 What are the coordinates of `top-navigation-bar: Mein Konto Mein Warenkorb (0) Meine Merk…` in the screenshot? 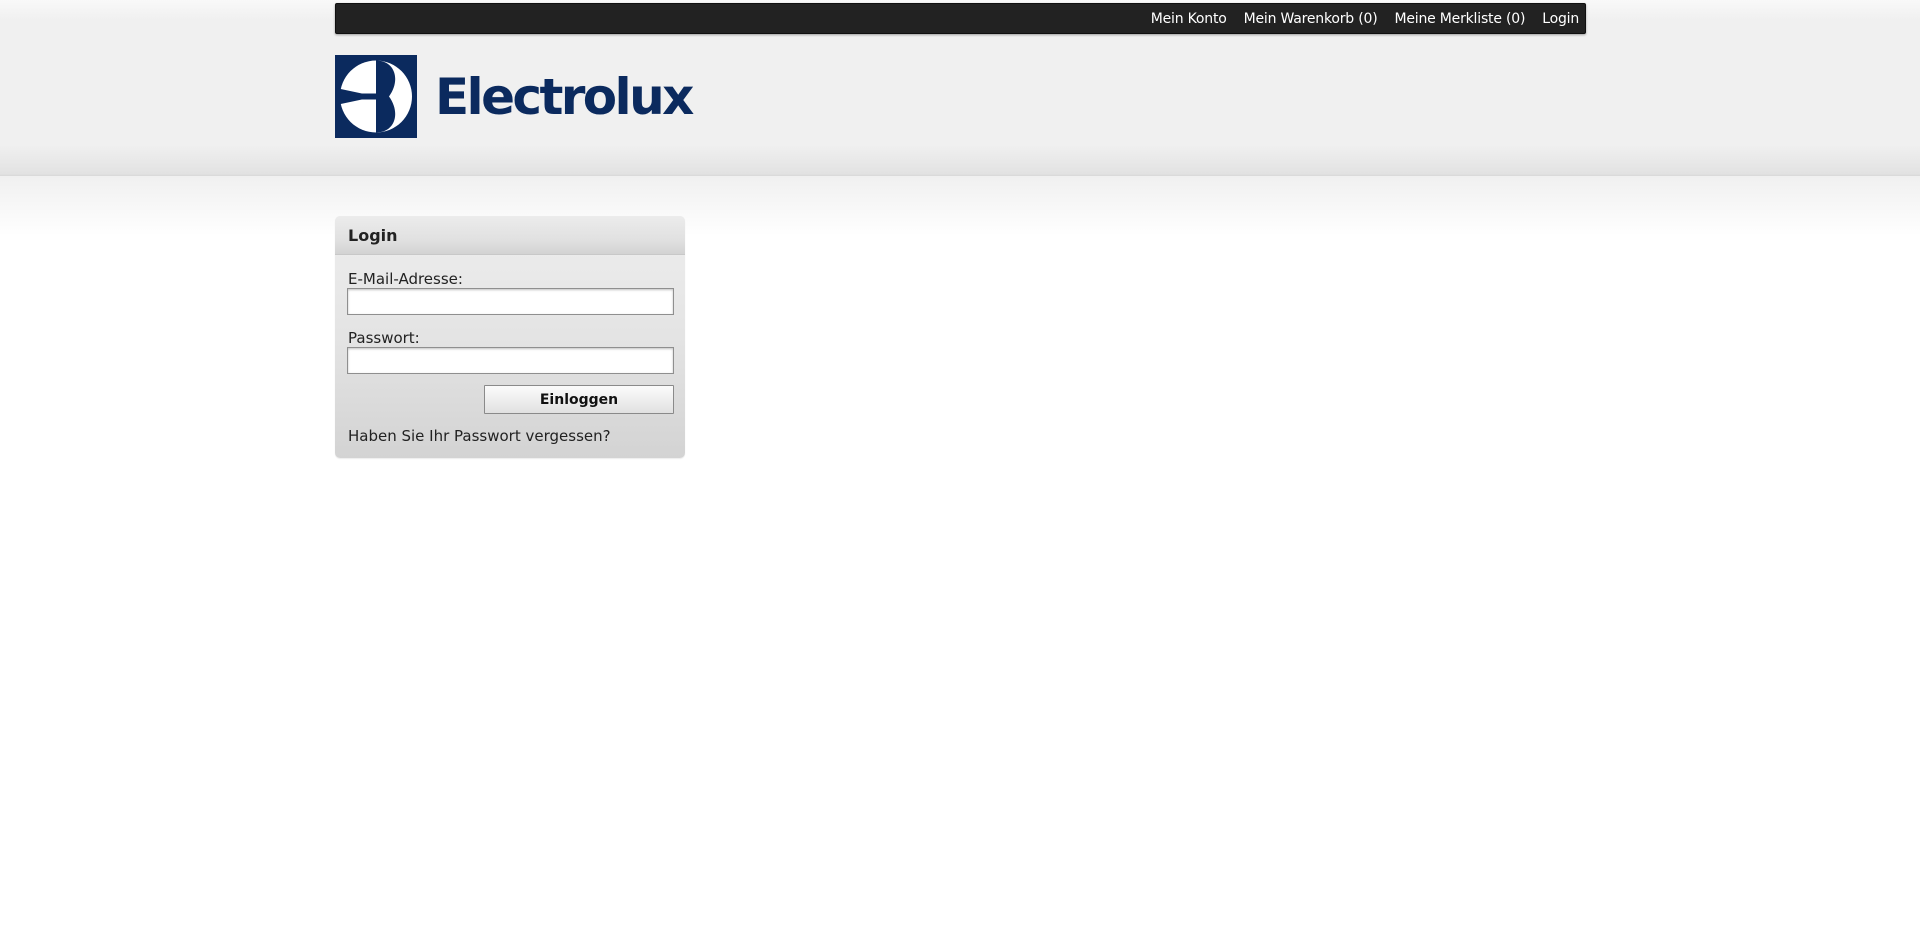 It's located at (960, 18).